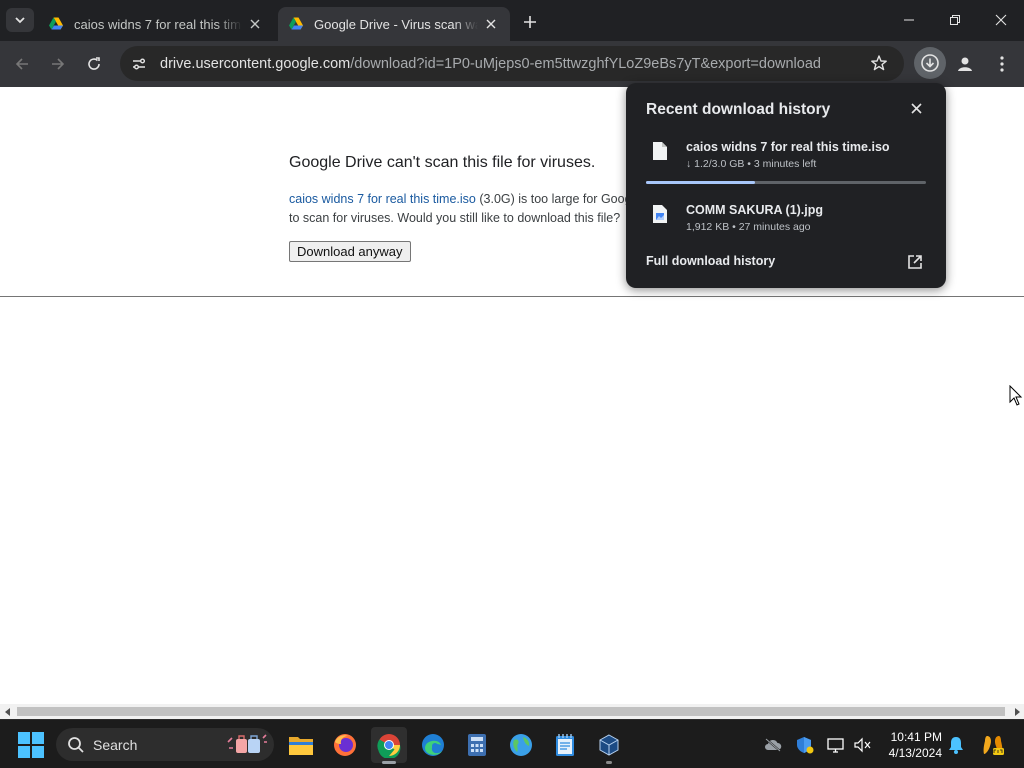 The image size is (1024, 768). I want to click on tab-search-button, so click(20, 20).